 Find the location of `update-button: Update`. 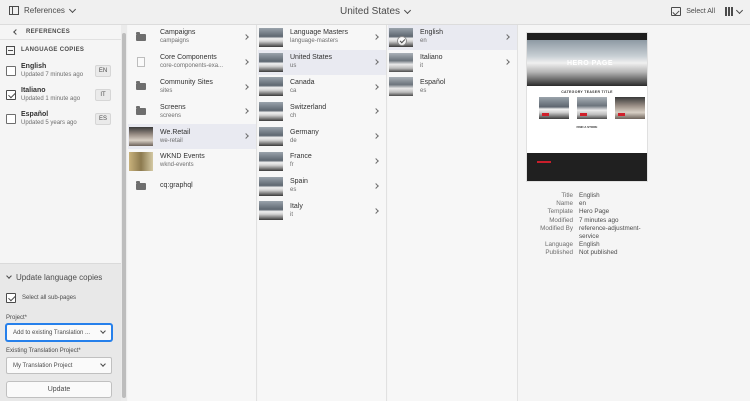

update-button: Update is located at coordinates (59, 389).